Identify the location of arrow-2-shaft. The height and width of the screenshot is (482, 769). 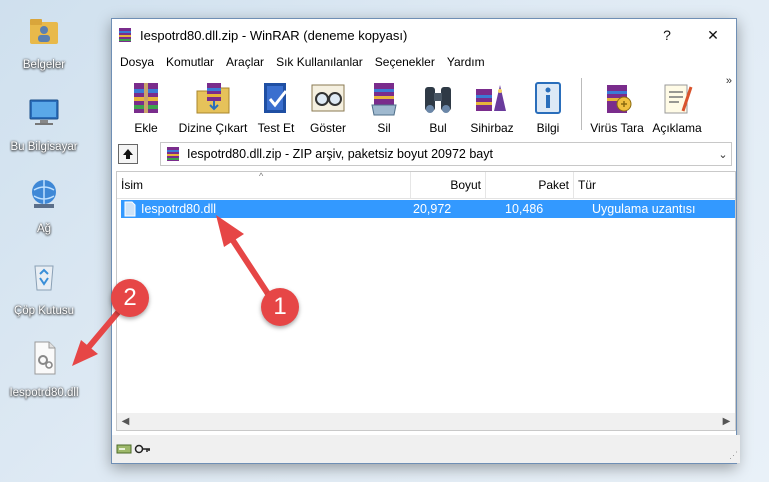
(104, 329).